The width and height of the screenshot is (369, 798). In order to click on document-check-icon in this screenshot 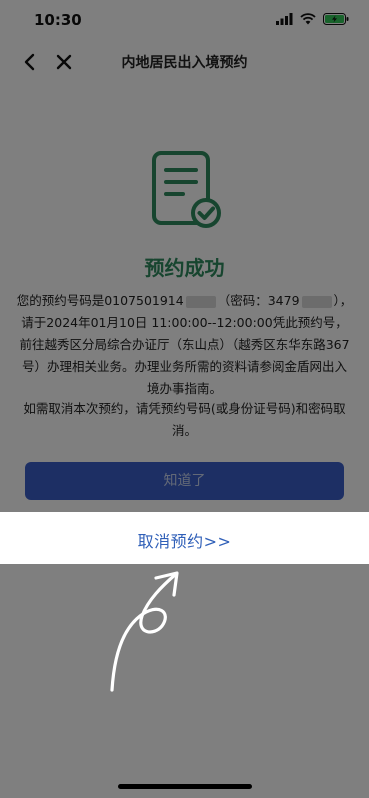, I will do `click(186, 189)`.